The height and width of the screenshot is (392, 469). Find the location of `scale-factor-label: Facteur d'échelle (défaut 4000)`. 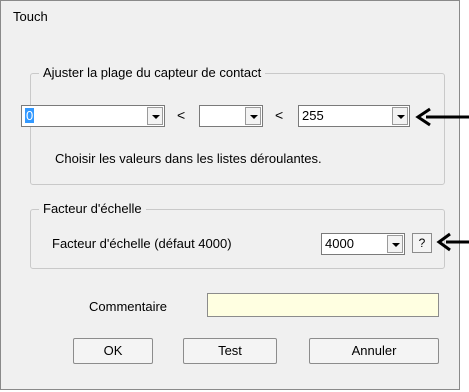

scale-factor-label: Facteur d'échelle (défaut 4000) is located at coordinates (142, 243).